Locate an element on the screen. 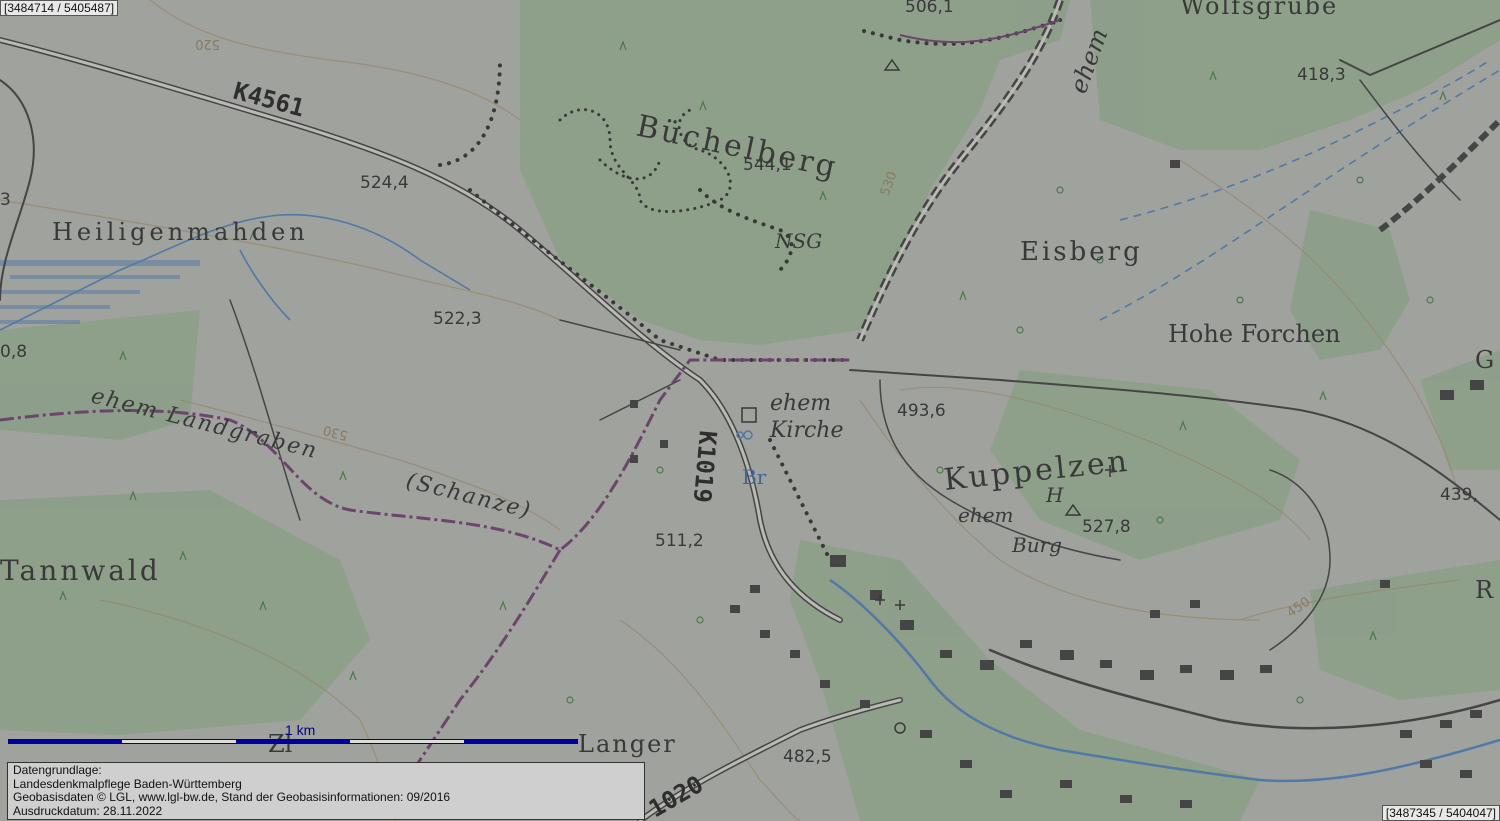 The image size is (1500, 821). elevation-544-1: 544,1 is located at coordinates (767, 165).